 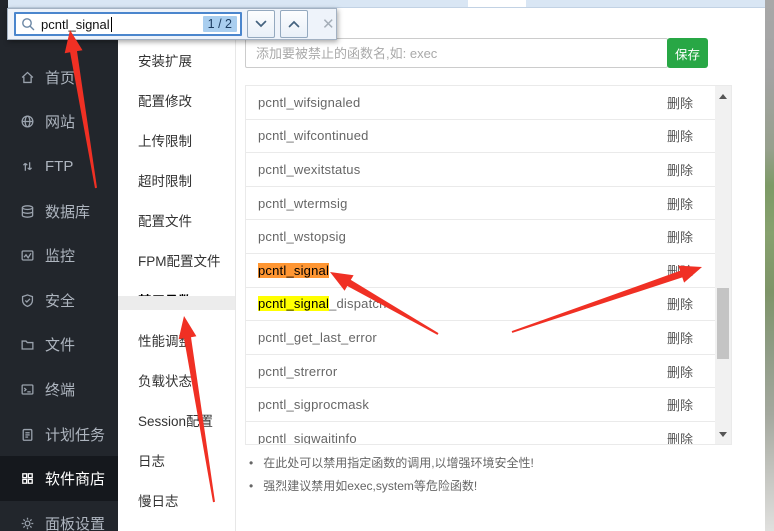 I want to click on submenu-item-label: 配置修改, so click(x=165, y=101).